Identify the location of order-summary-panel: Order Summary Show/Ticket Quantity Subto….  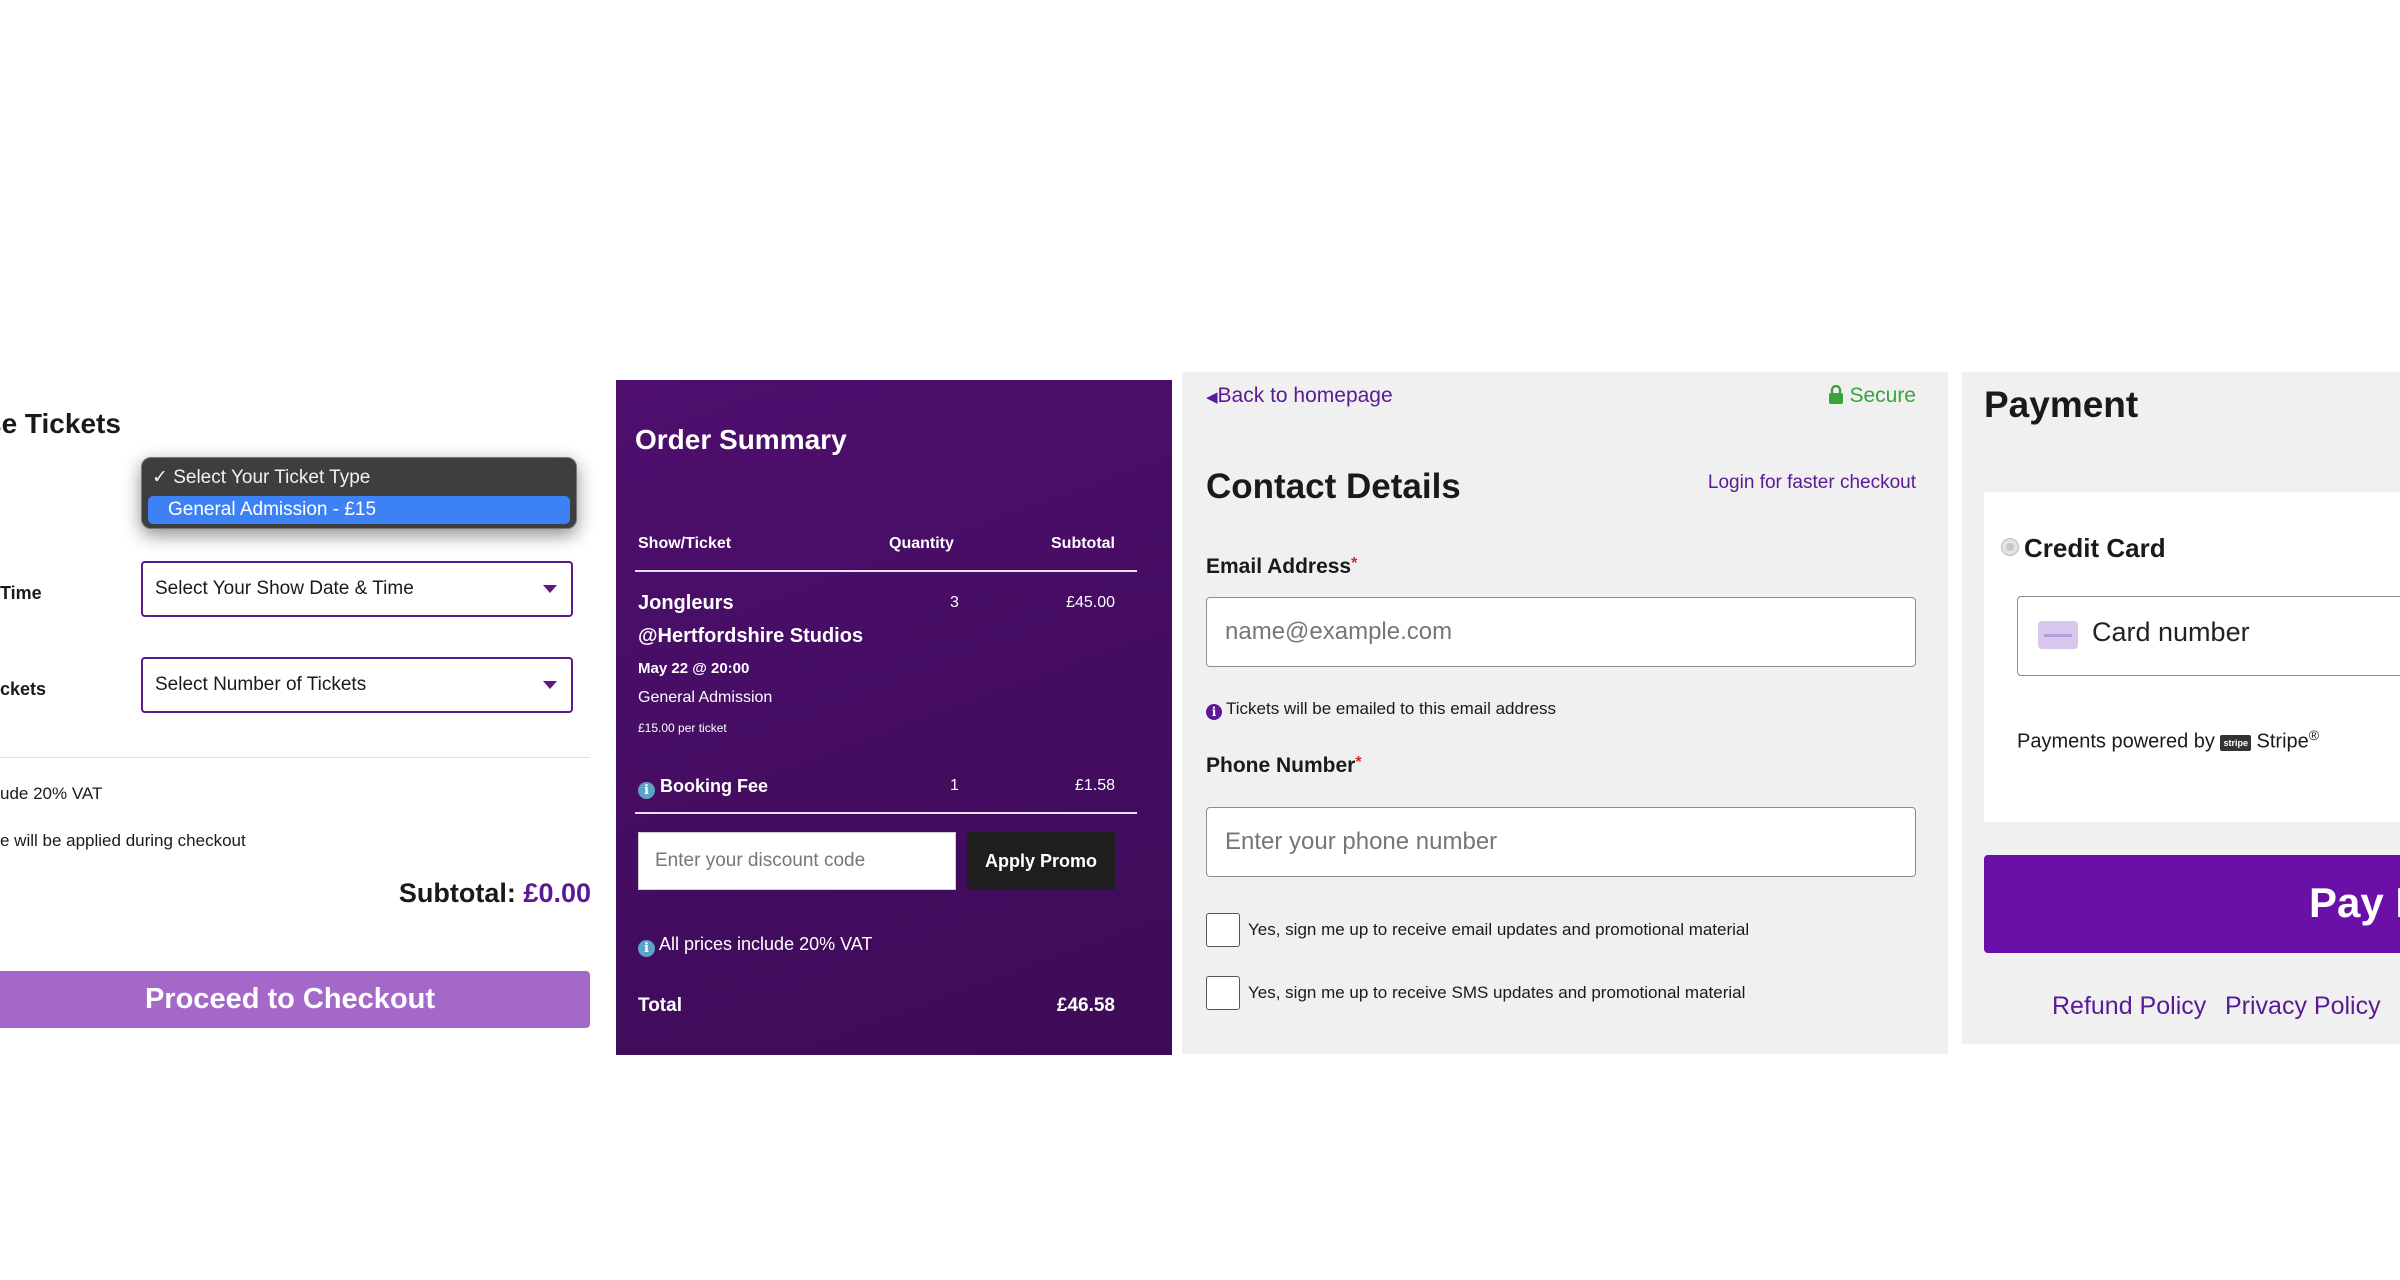
(894, 717).